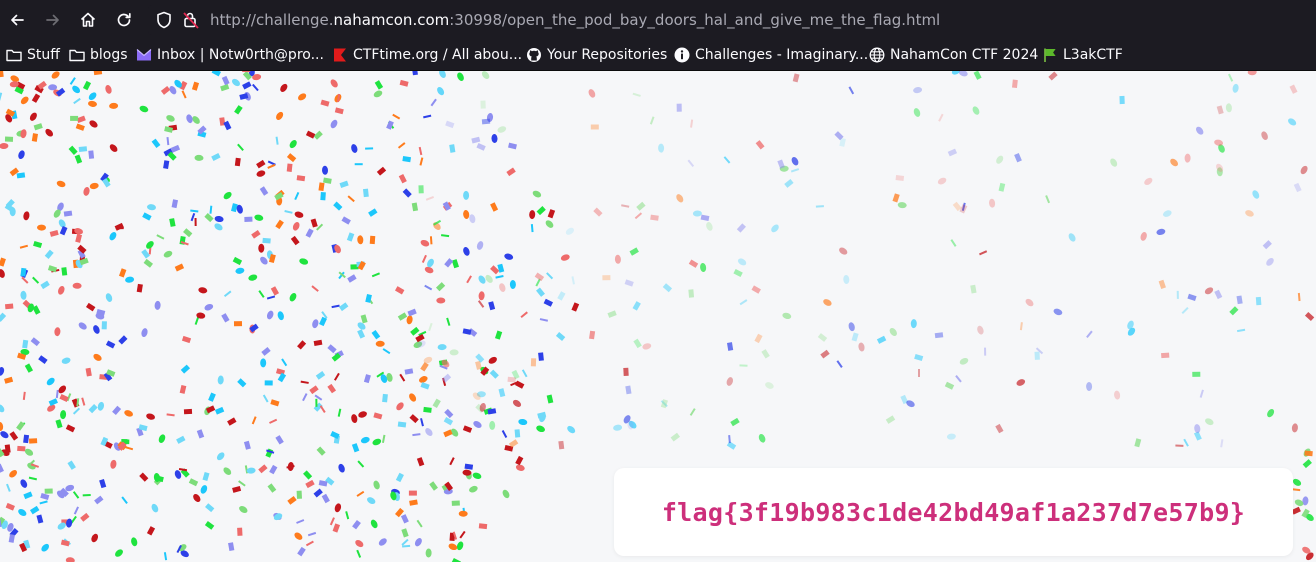 This screenshot has height=562, width=1316. I want to click on reload-button, so click(124, 20).